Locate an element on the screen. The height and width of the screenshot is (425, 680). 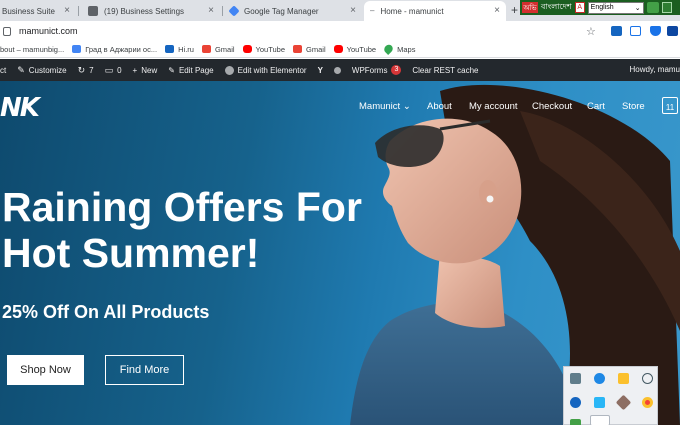
bluetooth-icon is located at coordinates (599, 378).